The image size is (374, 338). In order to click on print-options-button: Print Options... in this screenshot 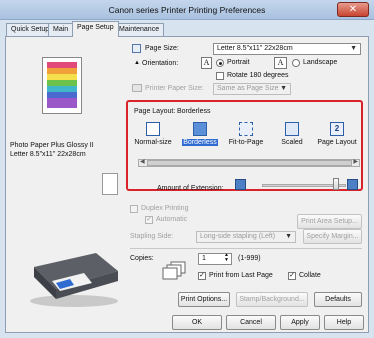, I will do `click(204, 299)`.